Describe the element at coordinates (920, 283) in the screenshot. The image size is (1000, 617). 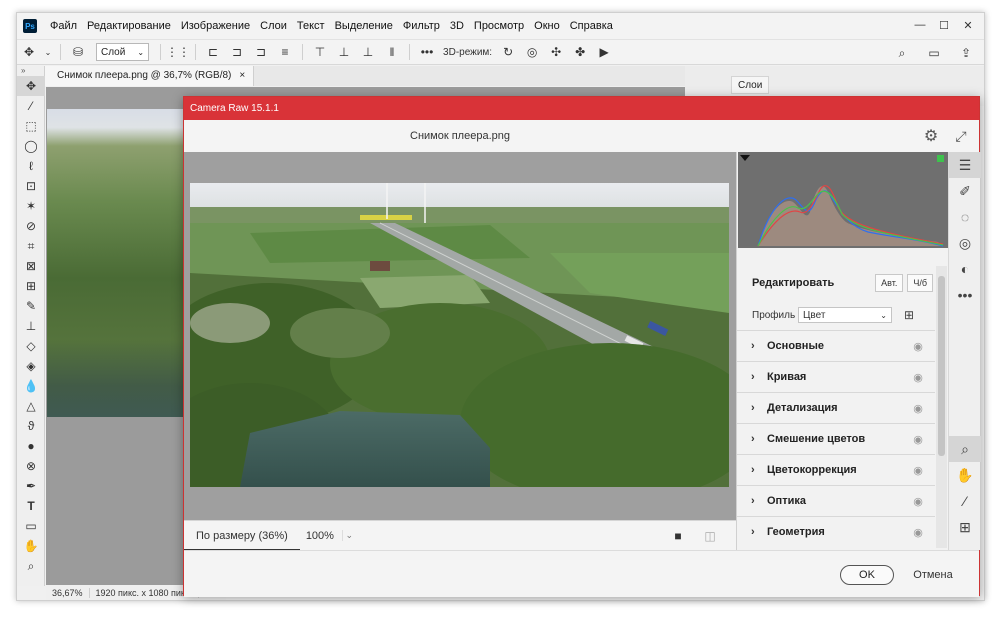
I see `bw-button: Ч/б` at that location.